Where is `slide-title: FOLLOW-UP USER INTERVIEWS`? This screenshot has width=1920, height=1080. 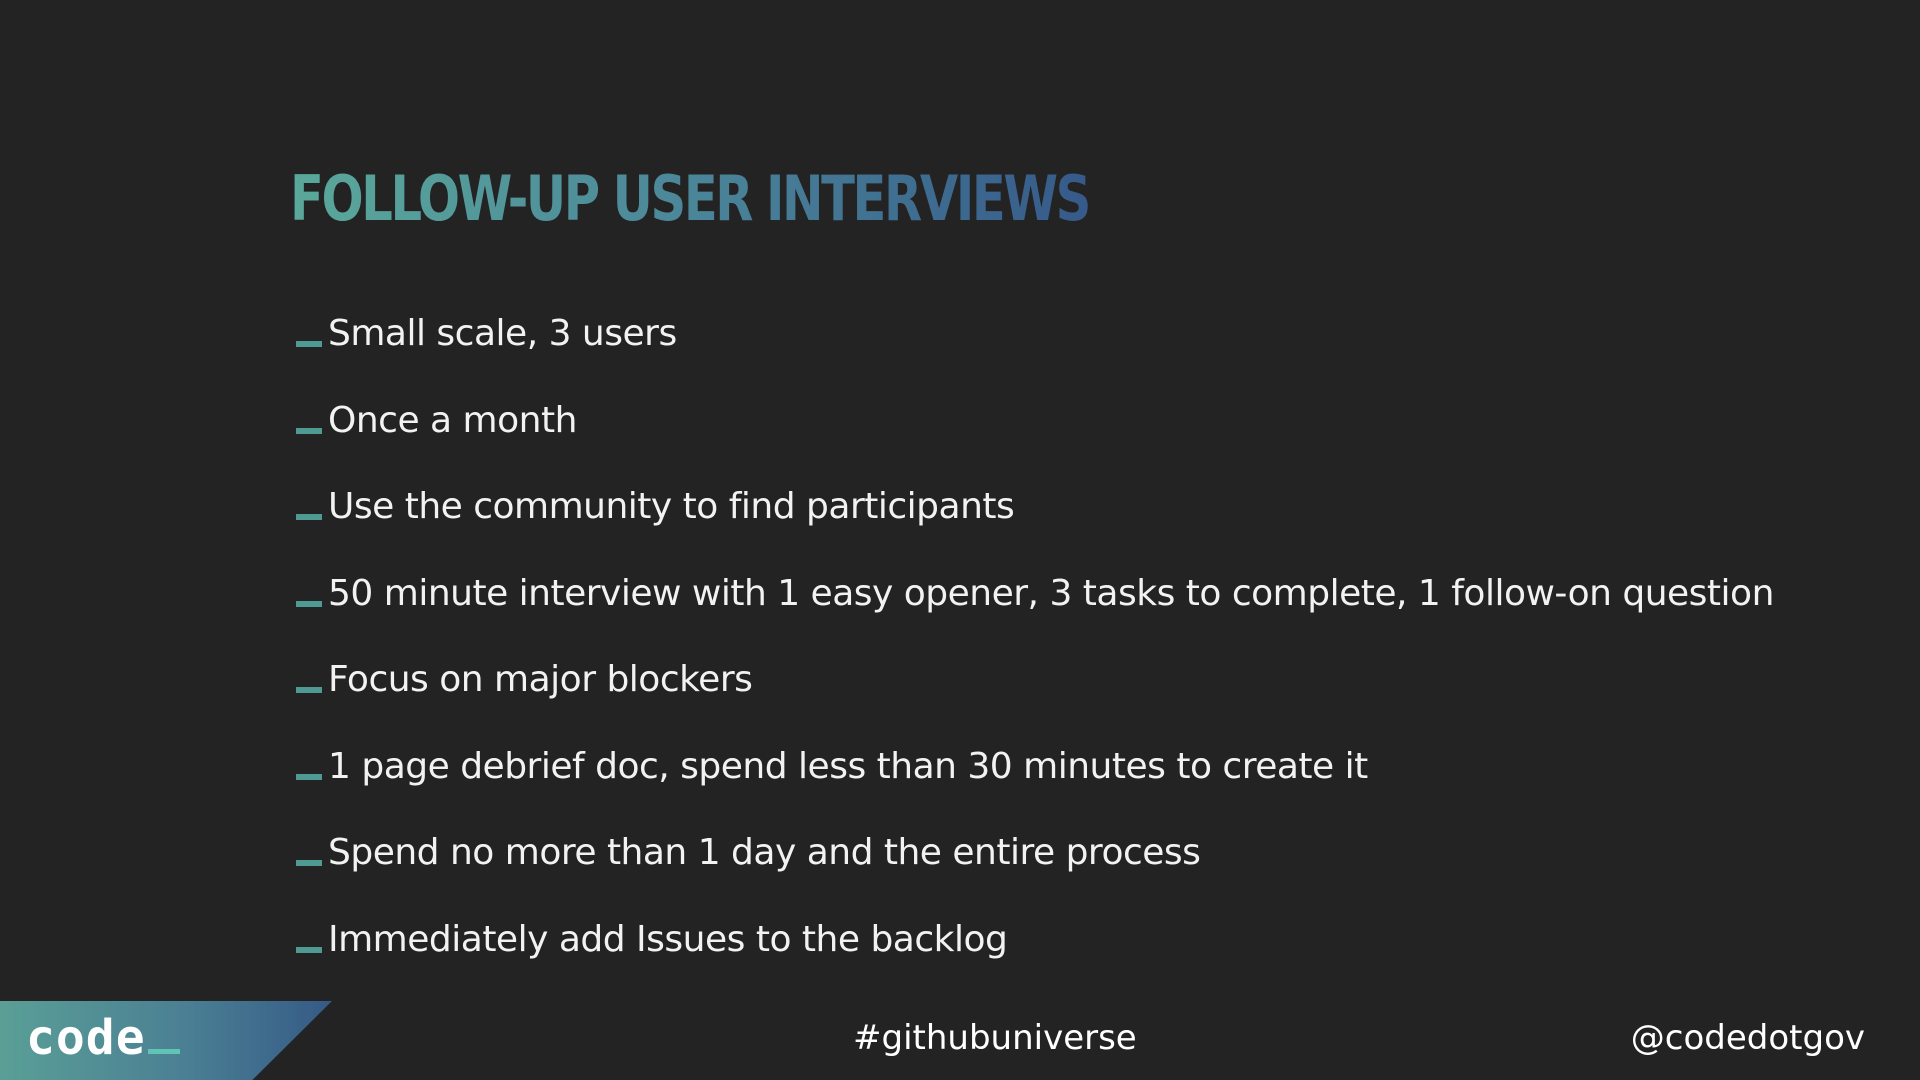 slide-title: FOLLOW-UP USER INTERVIEWS is located at coordinates (690, 198).